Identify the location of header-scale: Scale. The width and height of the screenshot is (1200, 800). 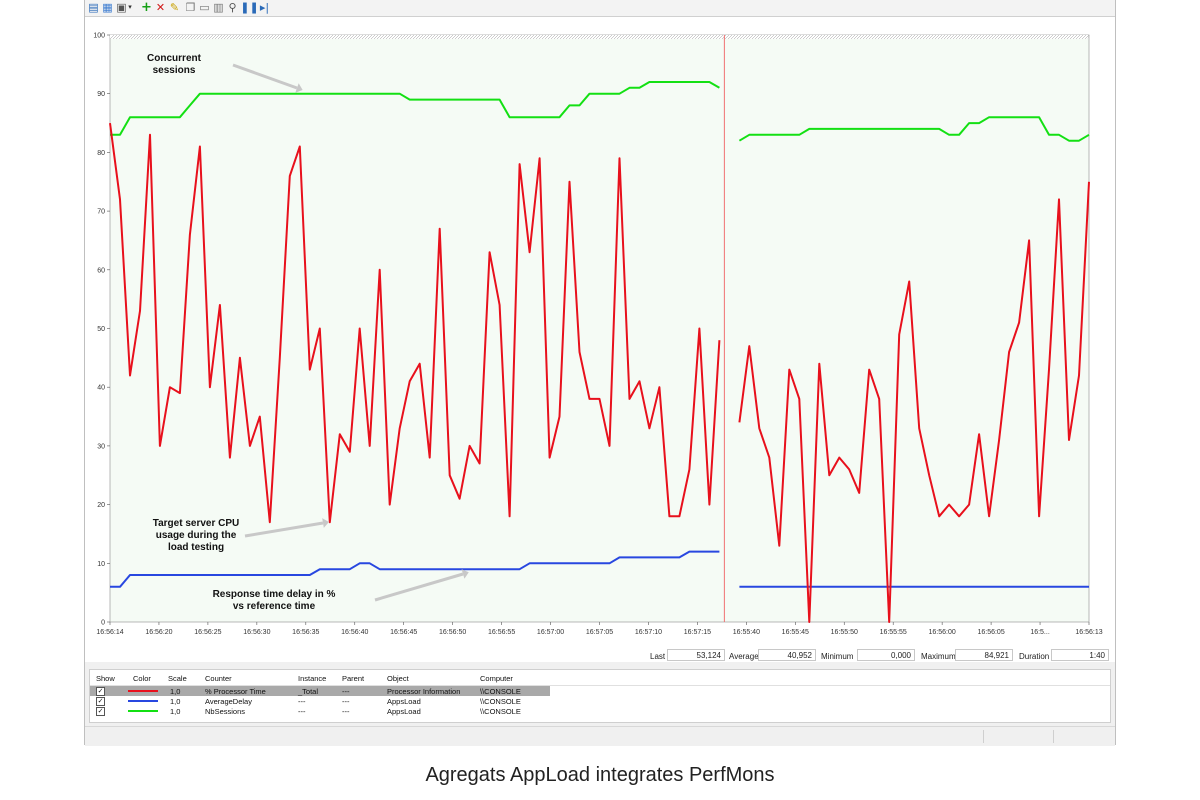
(177, 678).